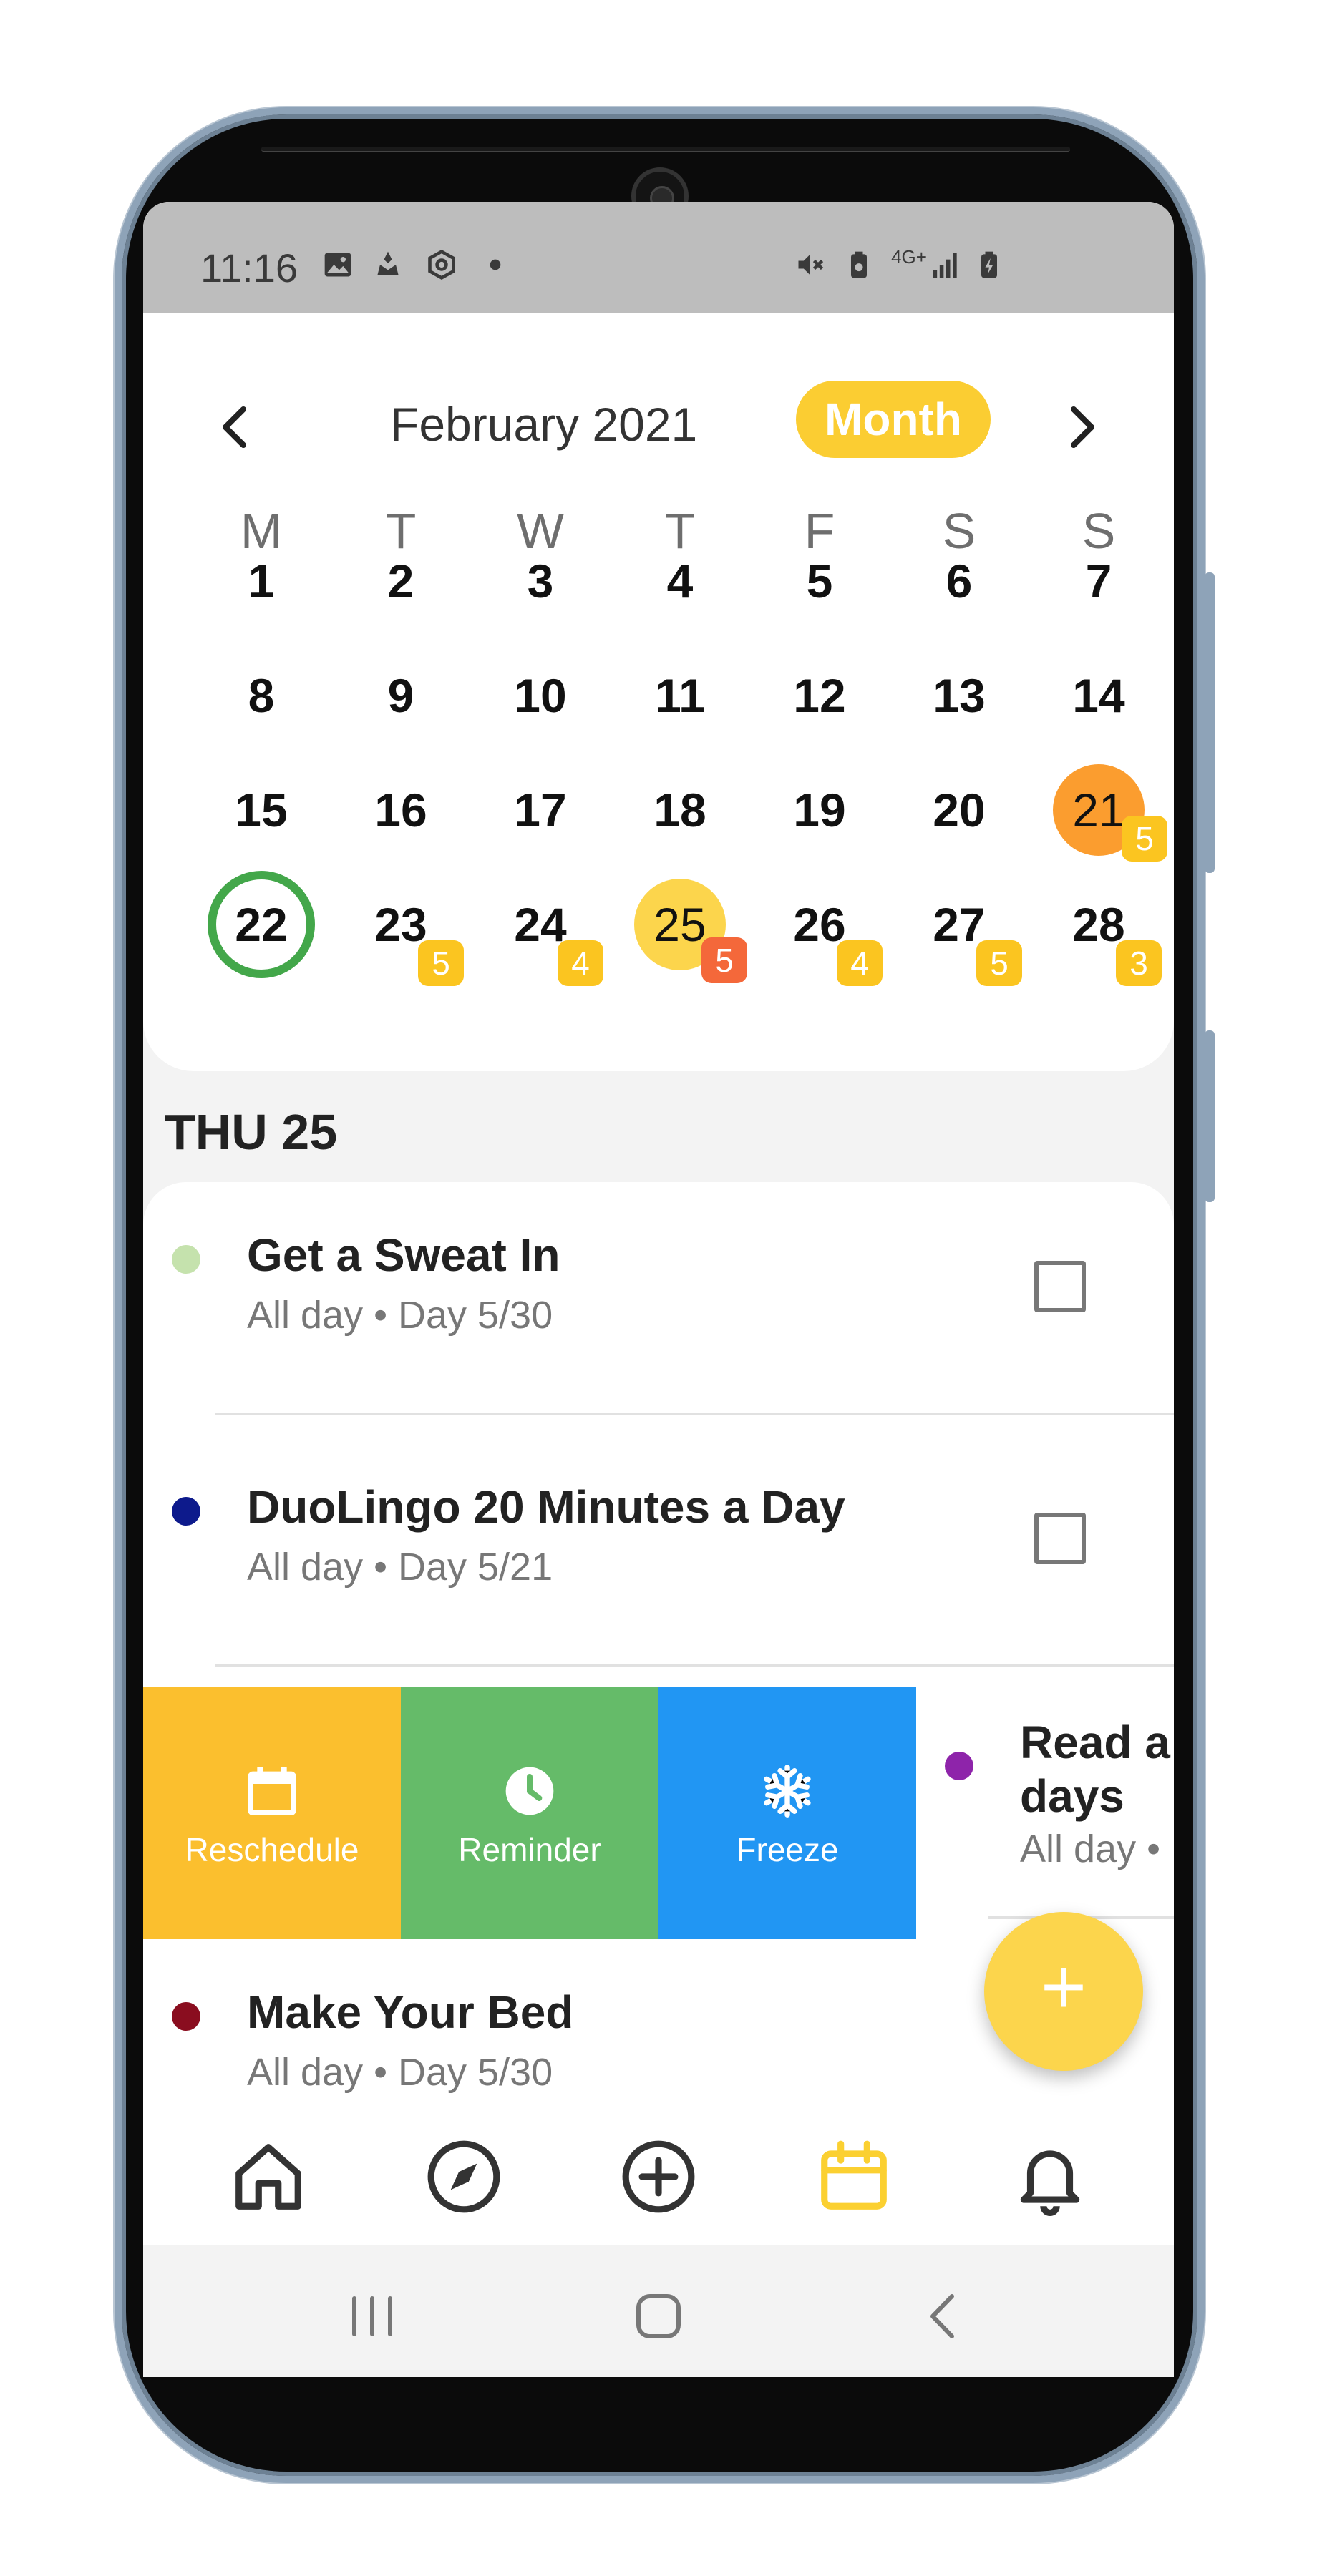 The image size is (1317, 2576). I want to click on day-number: 1, so click(261, 581).